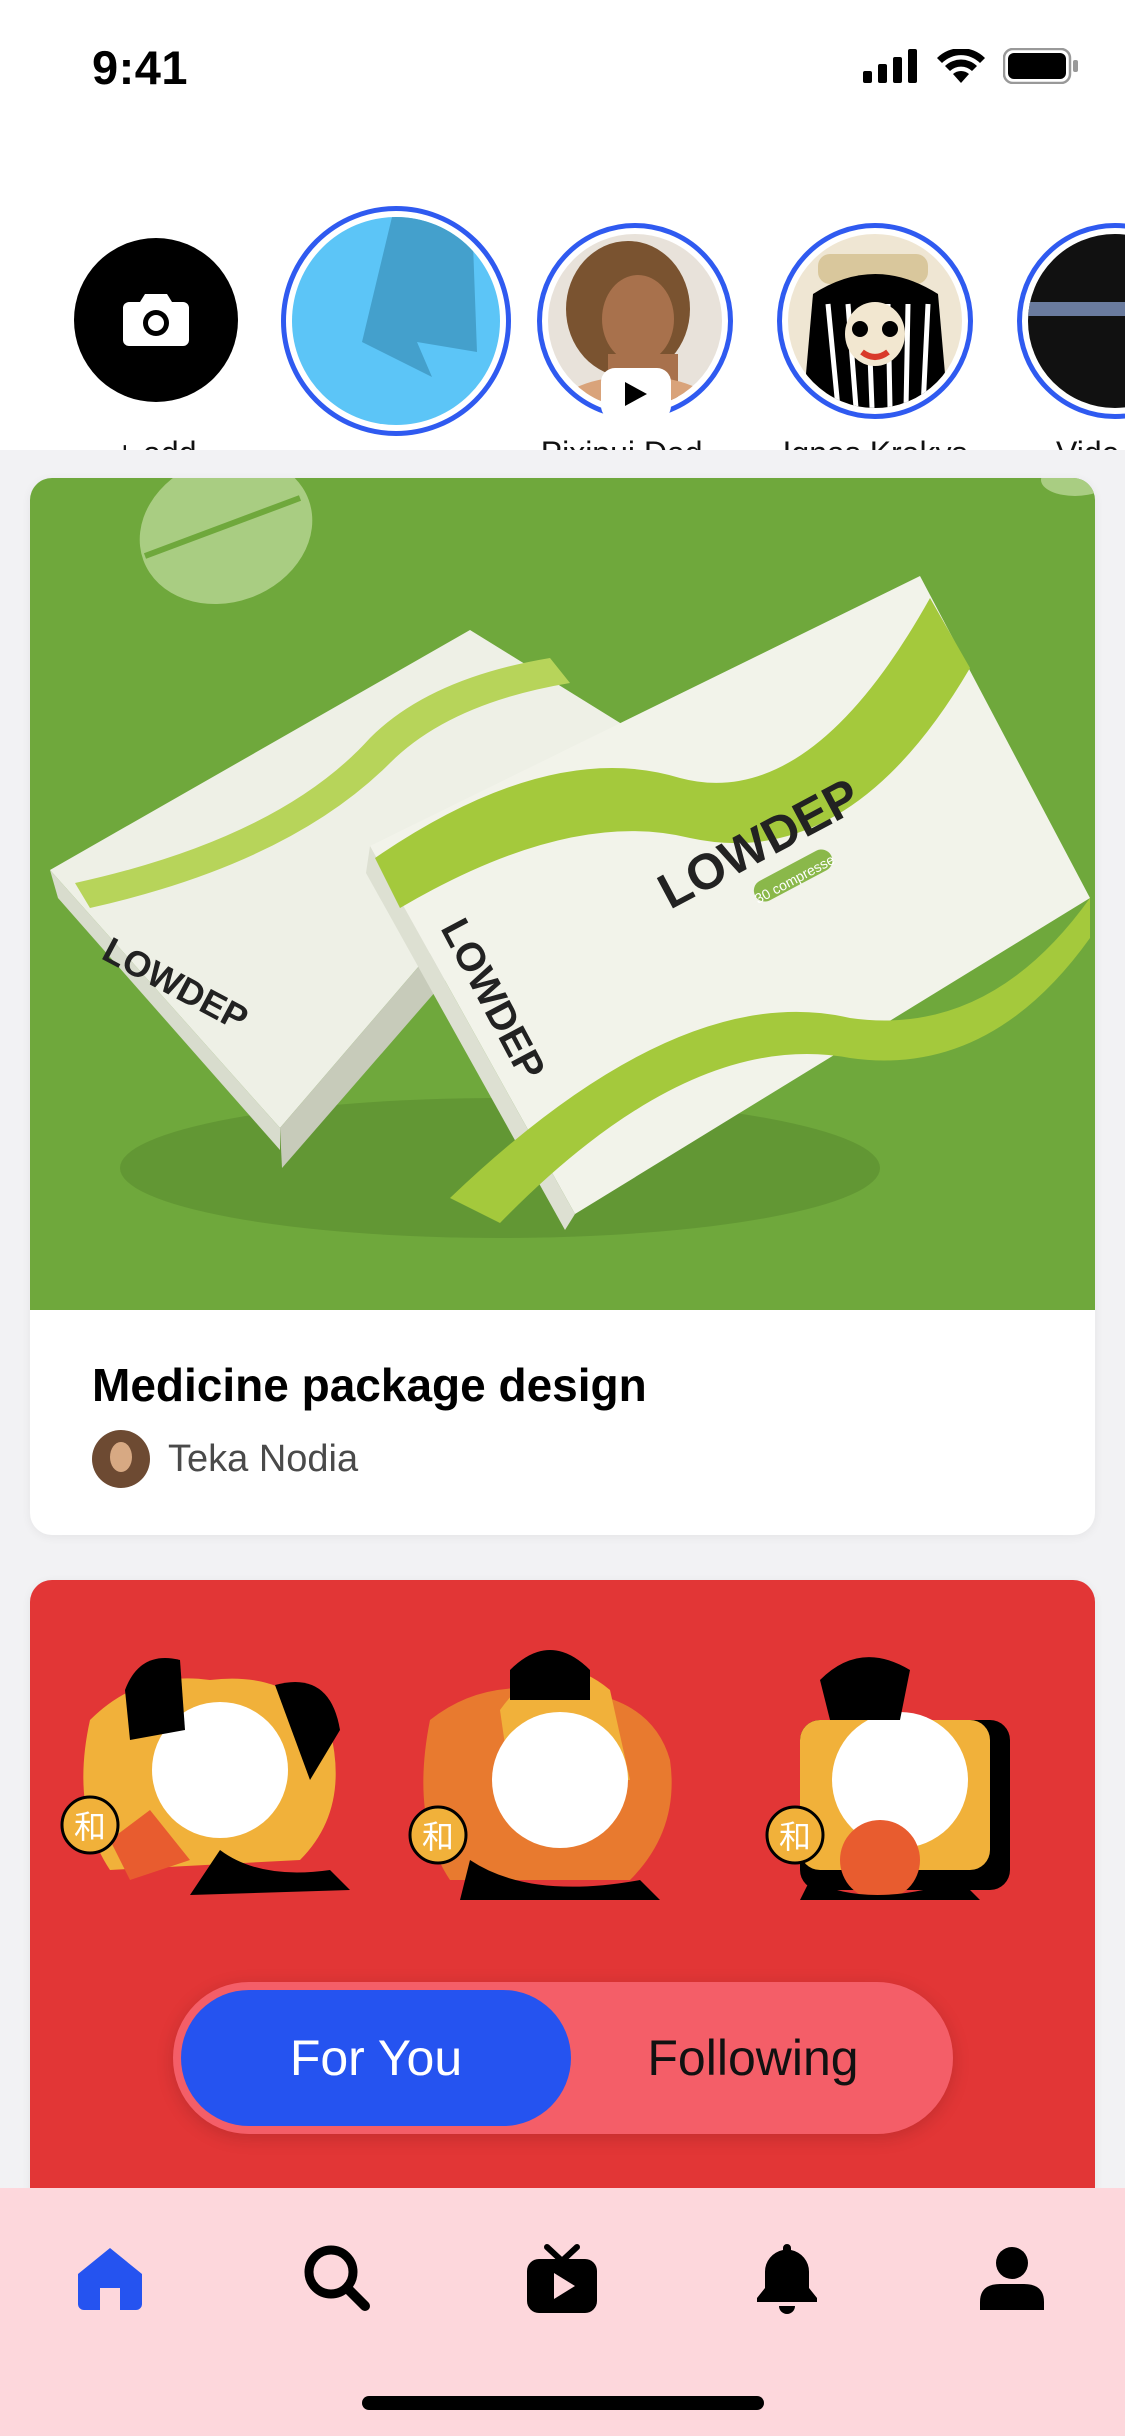 The height and width of the screenshot is (2436, 1125). I want to click on story-item: Vide, so click(1062, 315).